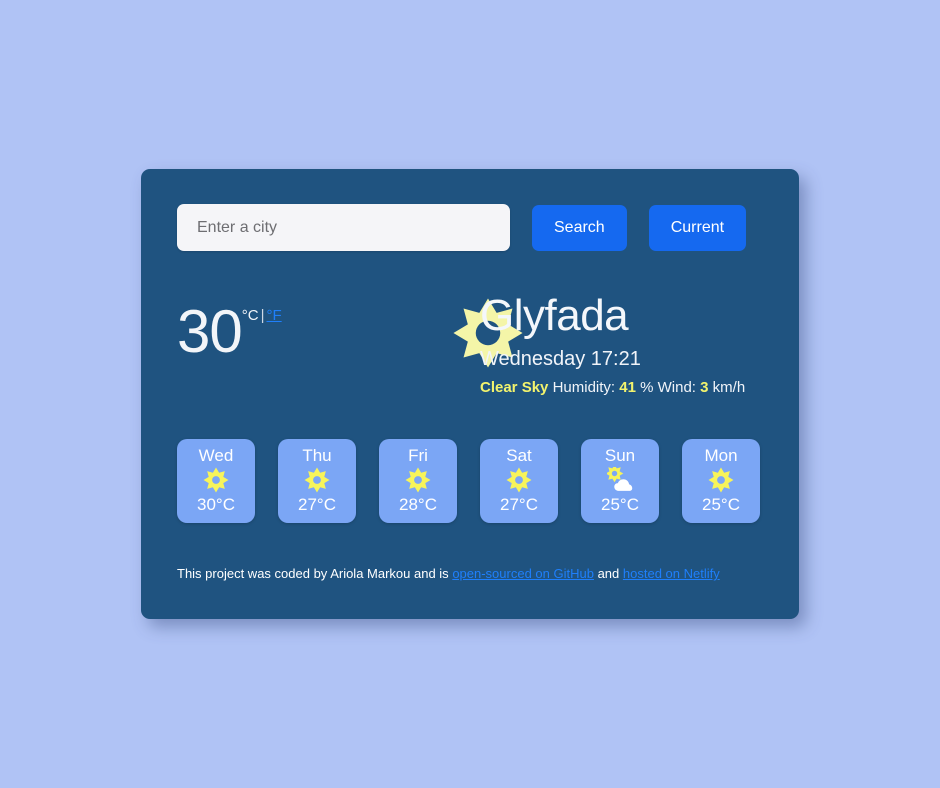 This screenshot has height=788, width=940. Describe the element at coordinates (647, 387) in the screenshot. I see `humidity-unit: %` at that location.